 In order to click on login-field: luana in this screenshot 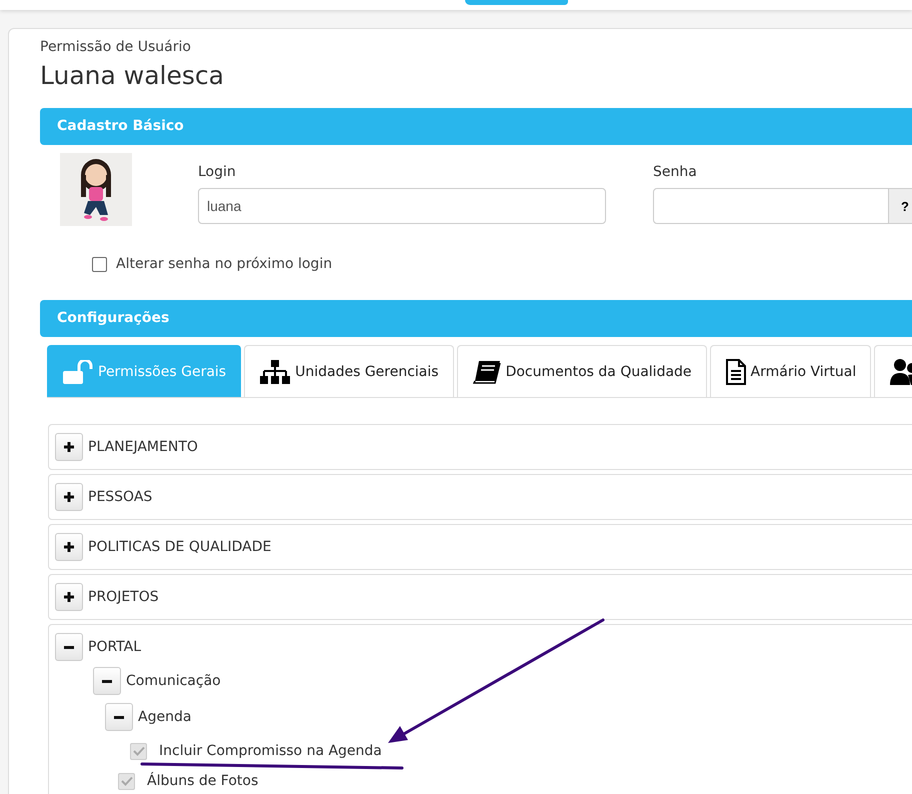, I will do `click(402, 206)`.